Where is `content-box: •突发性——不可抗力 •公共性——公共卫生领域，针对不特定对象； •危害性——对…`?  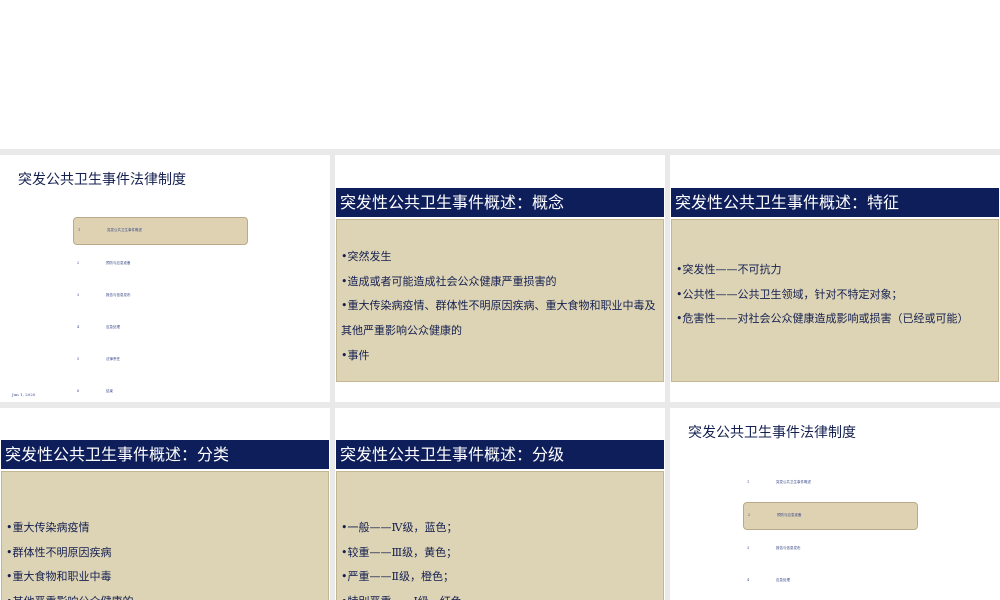 content-box: •突发性——不可抗力 •公共性——公共卫生领域，针对不特定对象； •危害性——对… is located at coordinates (835, 300).